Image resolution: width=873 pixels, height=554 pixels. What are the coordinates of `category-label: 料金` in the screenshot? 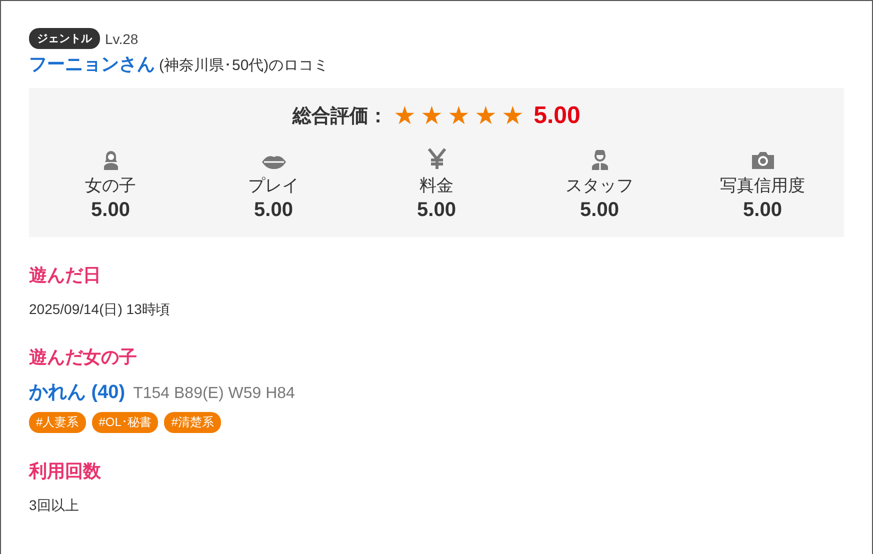 It's located at (437, 186).